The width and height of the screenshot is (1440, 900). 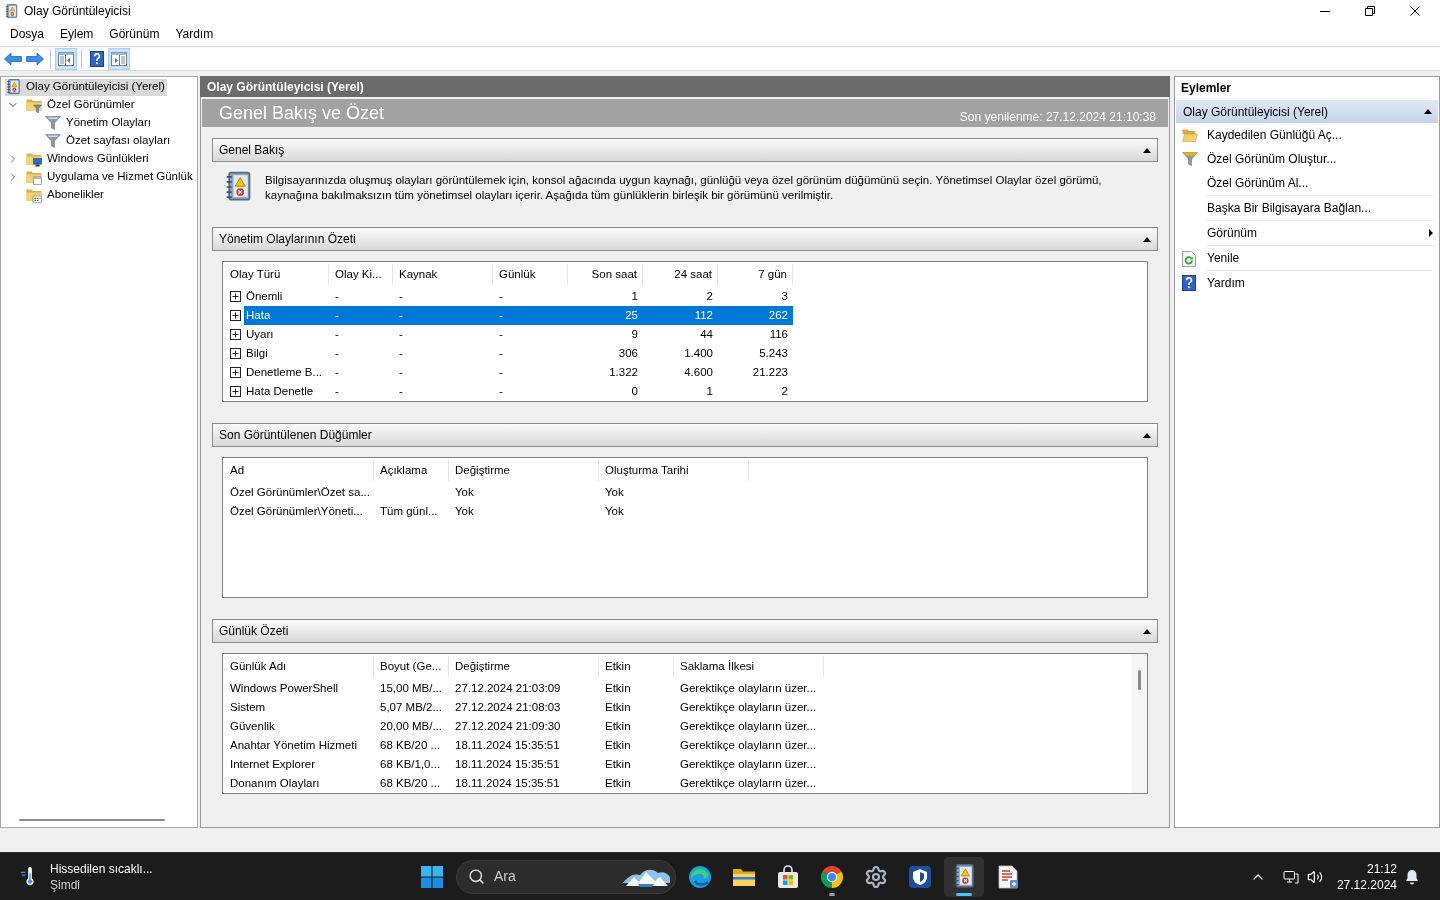 What do you see at coordinates (476, 876) in the screenshot?
I see `search-icon` at bounding box center [476, 876].